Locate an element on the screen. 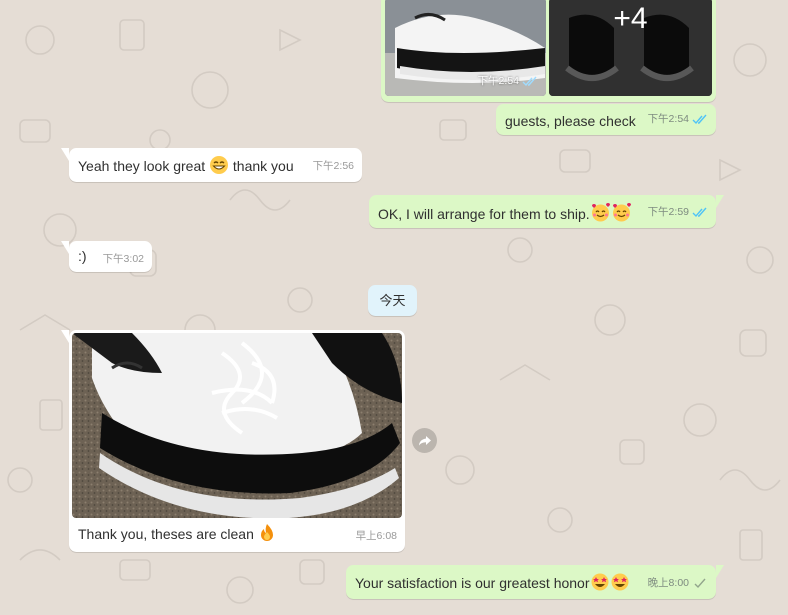  message-time: 下午2:56 is located at coordinates (333, 166).